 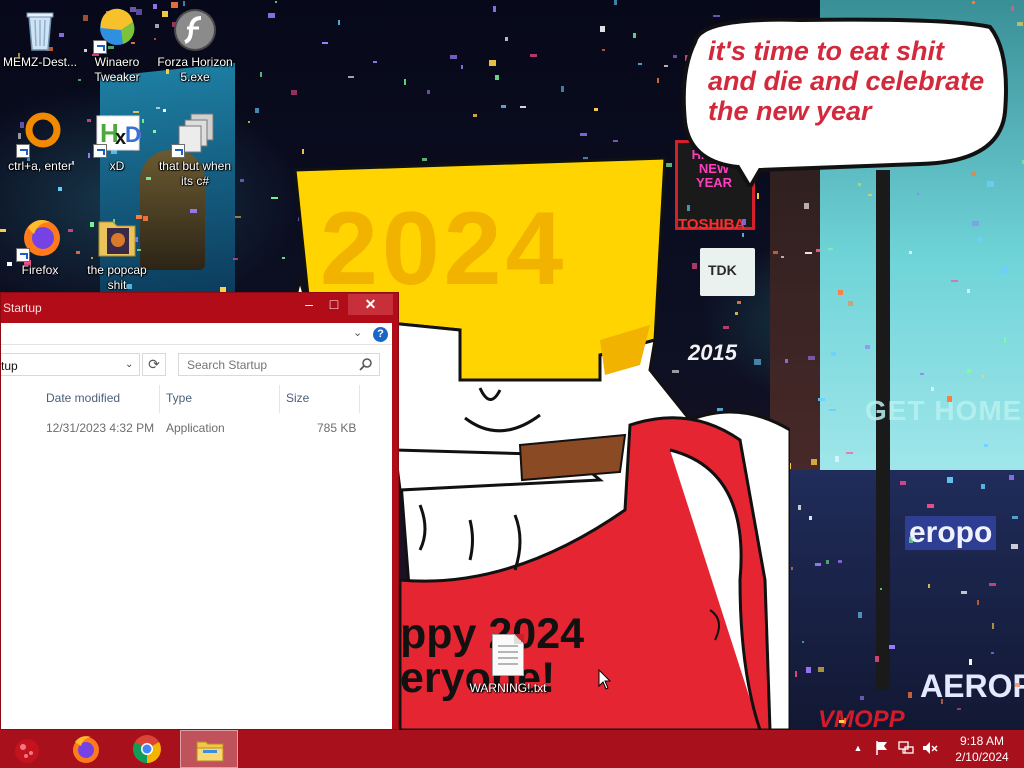 I want to click on taskbar-firefox, so click(x=85, y=749).